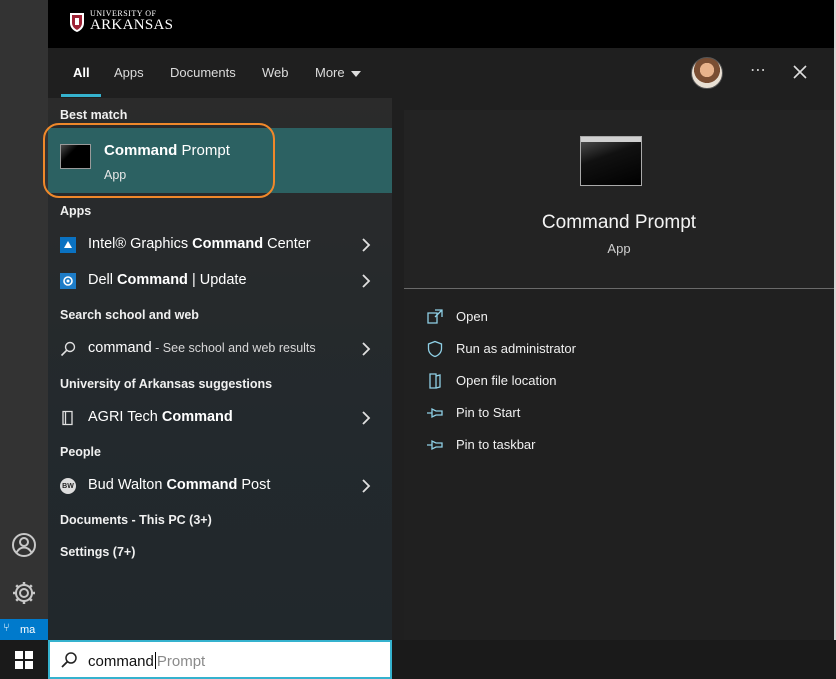 The width and height of the screenshot is (836, 679). I want to click on best-match-title-rest: Prompt, so click(203, 150).